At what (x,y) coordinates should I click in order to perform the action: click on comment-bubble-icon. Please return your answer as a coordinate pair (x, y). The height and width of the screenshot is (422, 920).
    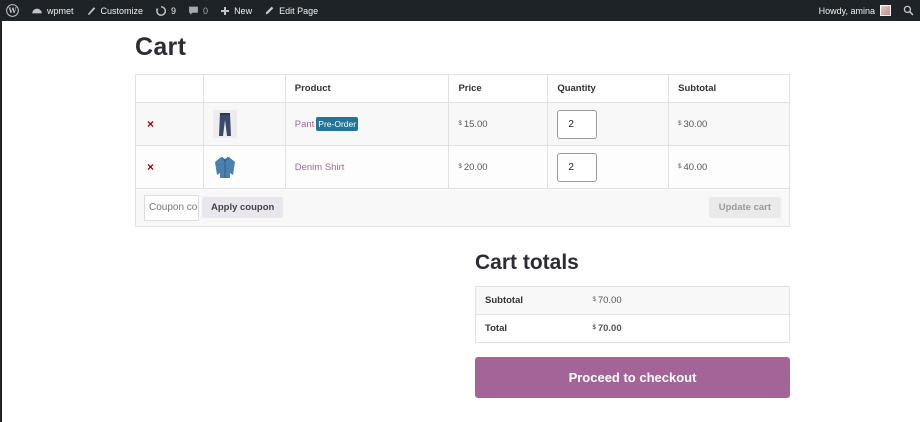
    Looking at the image, I should click on (193, 10).